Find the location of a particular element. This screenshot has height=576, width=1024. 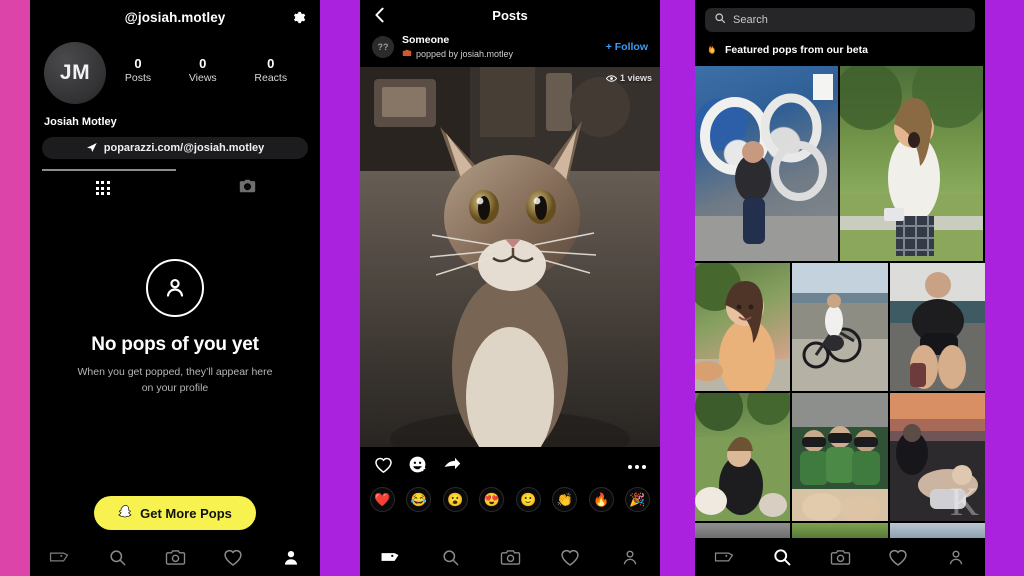

grid-icon is located at coordinates (102, 188).